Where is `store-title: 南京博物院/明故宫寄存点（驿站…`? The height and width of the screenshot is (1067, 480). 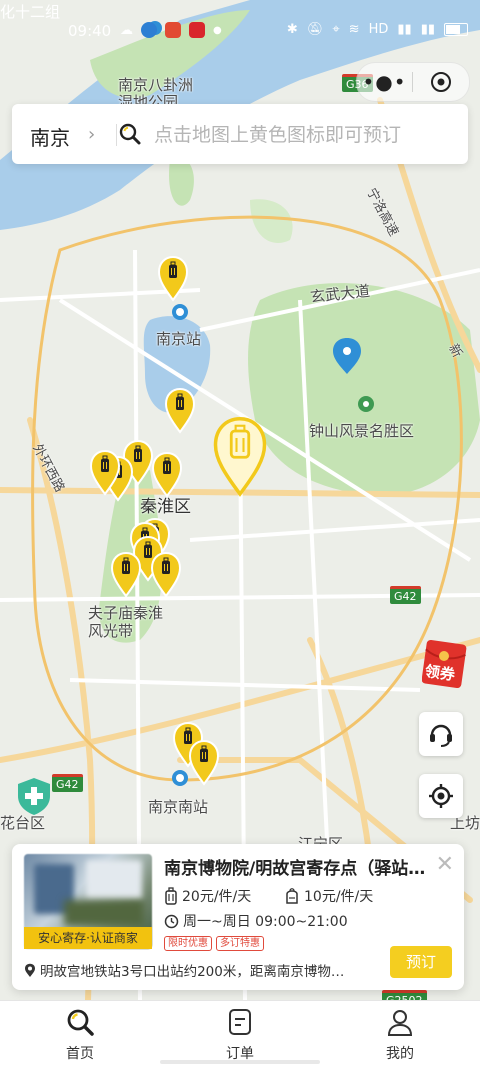 store-title: 南京博物院/明故宫寄存点（驿站… is located at coordinates (295, 869).